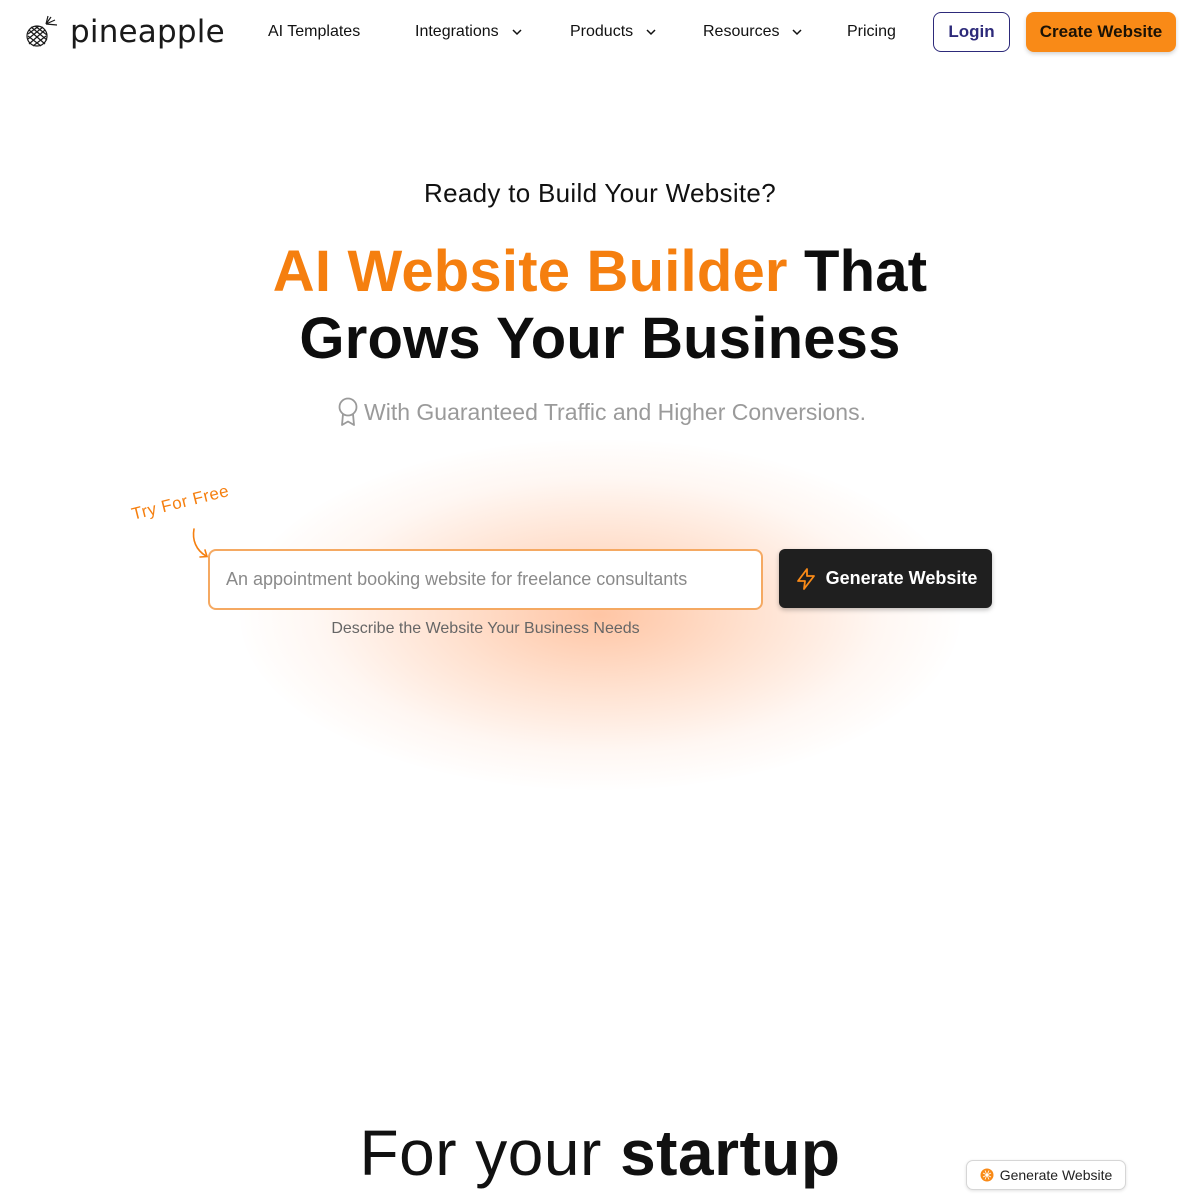  Describe the element at coordinates (901, 578) in the screenshot. I see `generate-button-label: Generate Website` at that location.